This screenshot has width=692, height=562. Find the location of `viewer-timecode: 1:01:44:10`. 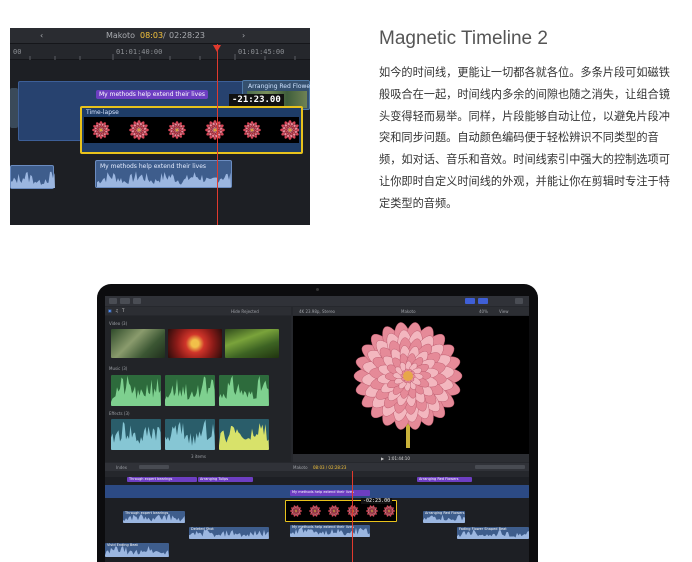

viewer-timecode: 1:01:44:10 is located at coordinates (399, 458).